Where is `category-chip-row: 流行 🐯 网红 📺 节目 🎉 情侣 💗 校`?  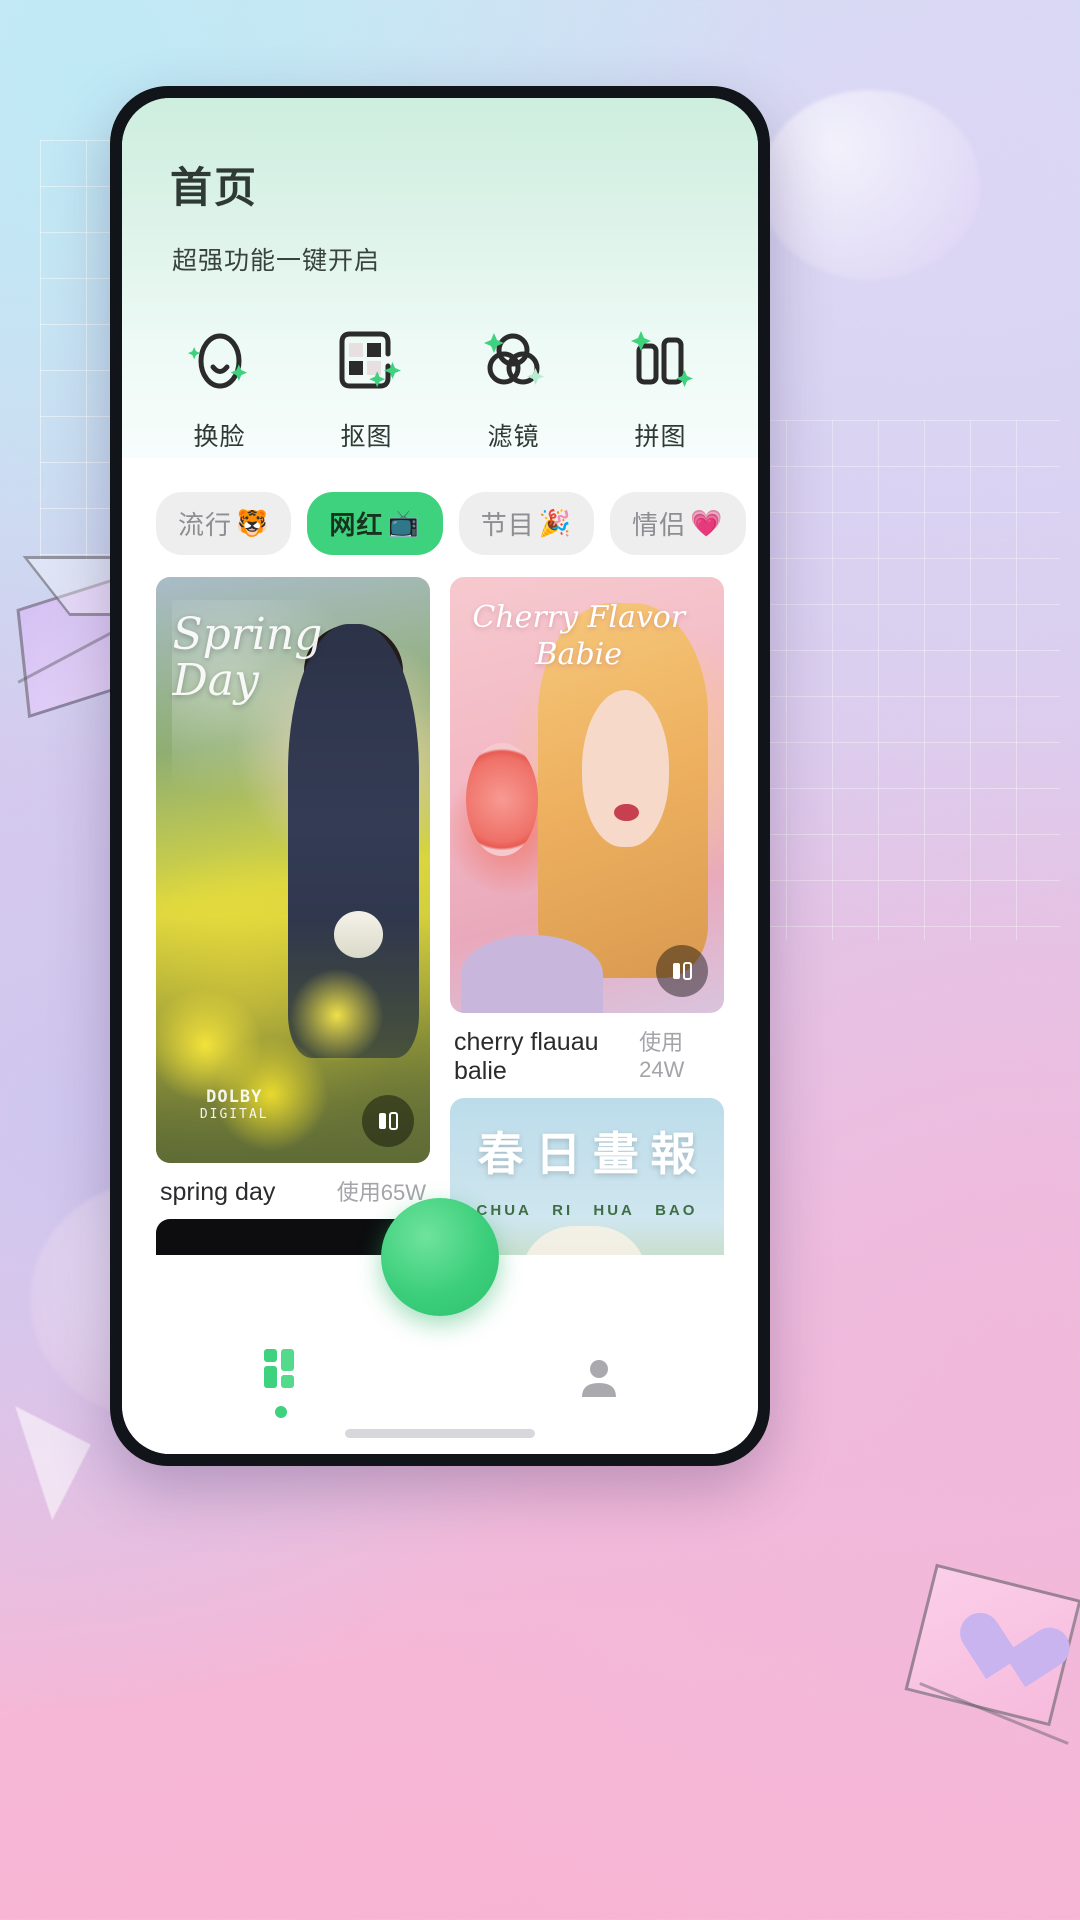
category-chip-row: 流行 🐯 网红 📺 节目 🎉 情侣 💗 校 is located at coordinates (440, 506).